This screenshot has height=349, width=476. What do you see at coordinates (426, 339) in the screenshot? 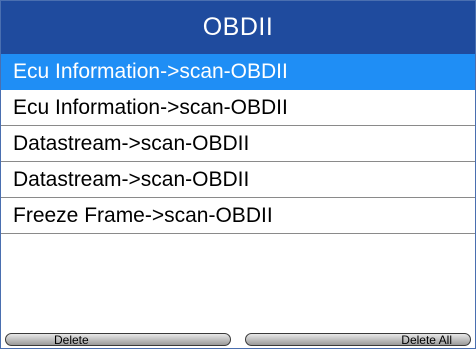
I see `delete-all-button-label: Delete All` at bounding box center [426, 339].